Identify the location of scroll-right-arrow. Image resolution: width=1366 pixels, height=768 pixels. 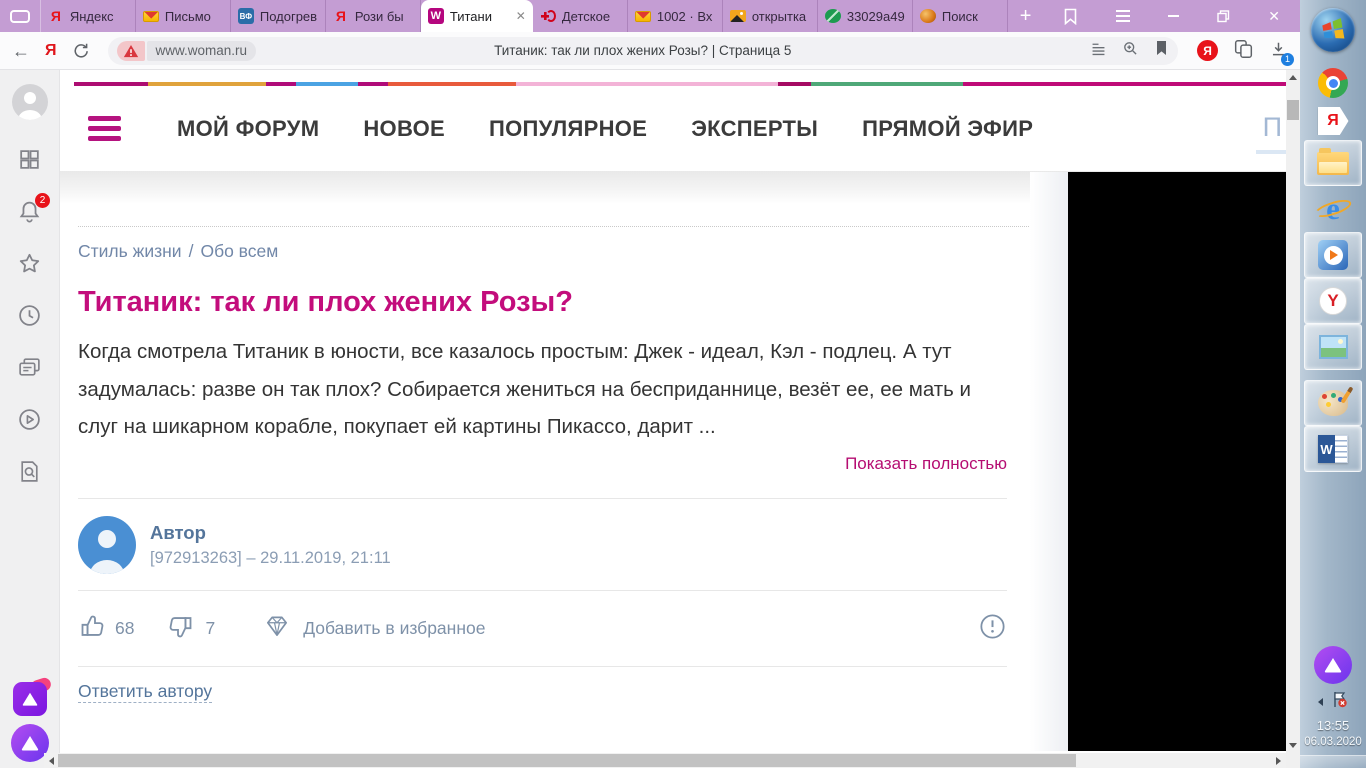
(1278, 760).